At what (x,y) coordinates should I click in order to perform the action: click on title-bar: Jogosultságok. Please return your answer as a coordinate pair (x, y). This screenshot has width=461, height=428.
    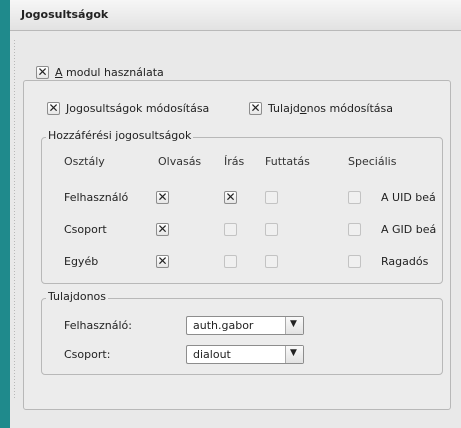
    Looking at the image, I should click on (235, 15).